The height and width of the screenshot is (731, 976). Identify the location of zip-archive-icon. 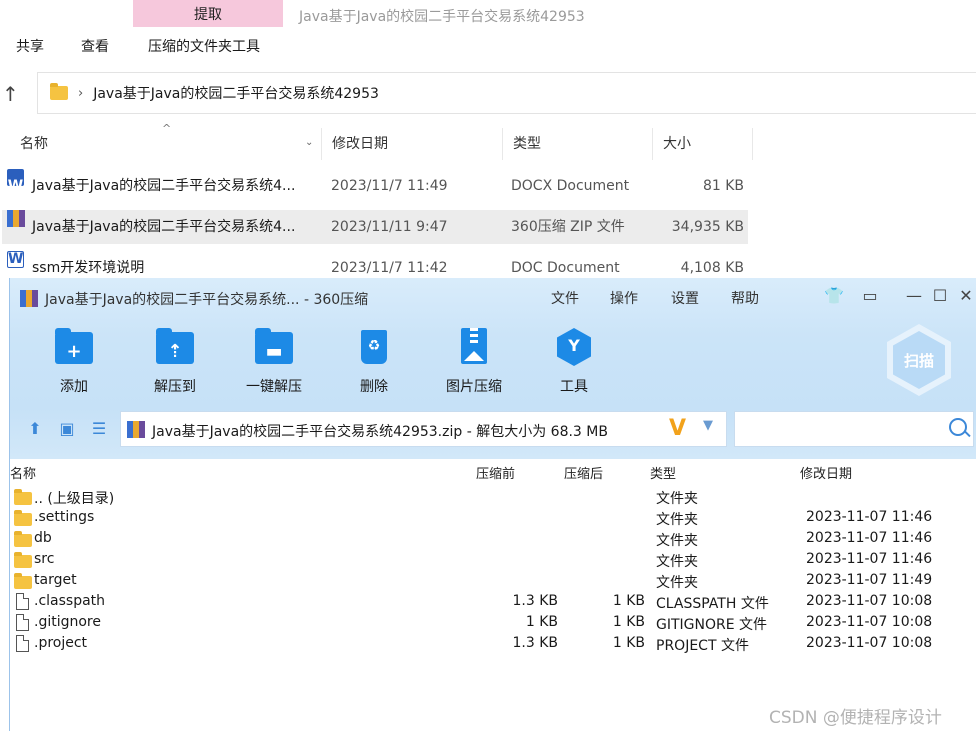
(136, 429).